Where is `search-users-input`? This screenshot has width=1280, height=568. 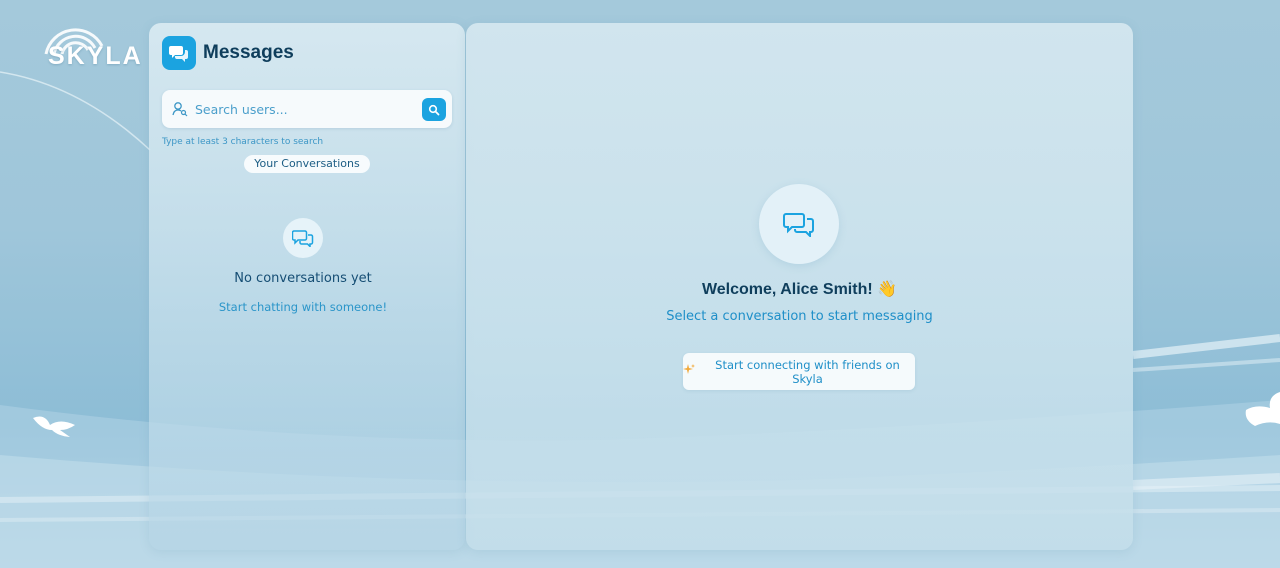
search-users-input is located at coordinates (305, 109).